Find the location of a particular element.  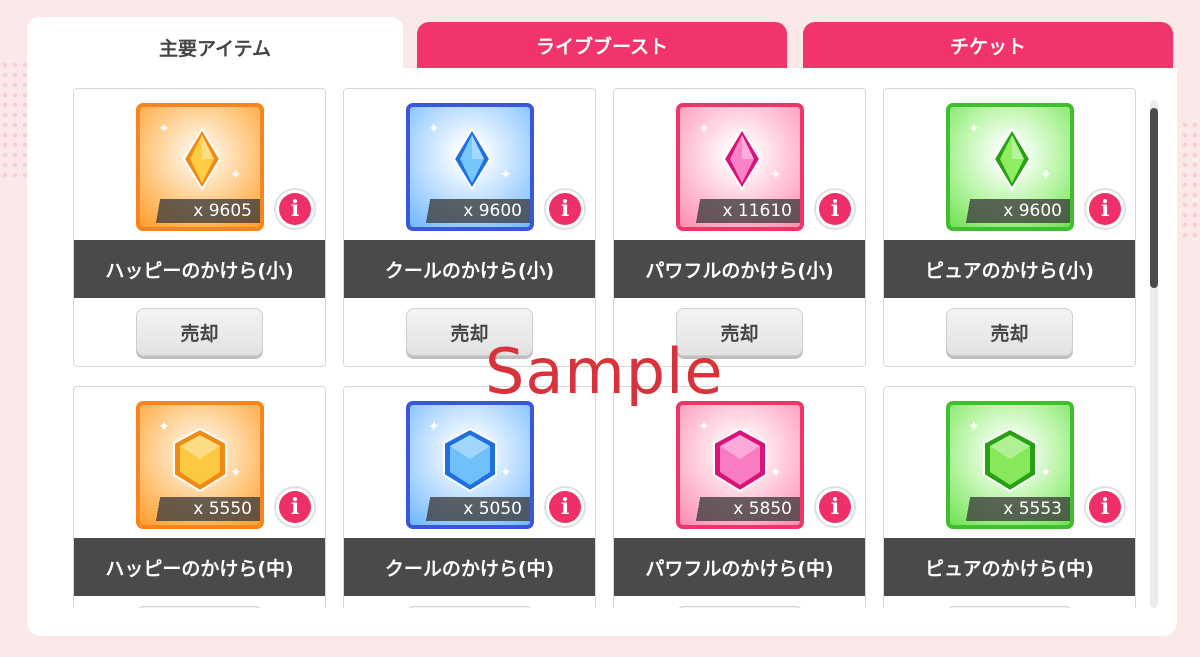

item-card: ✦ ✦ x 5050 i クールのかけら(中) 売却 is located at coordinates (469, 497).